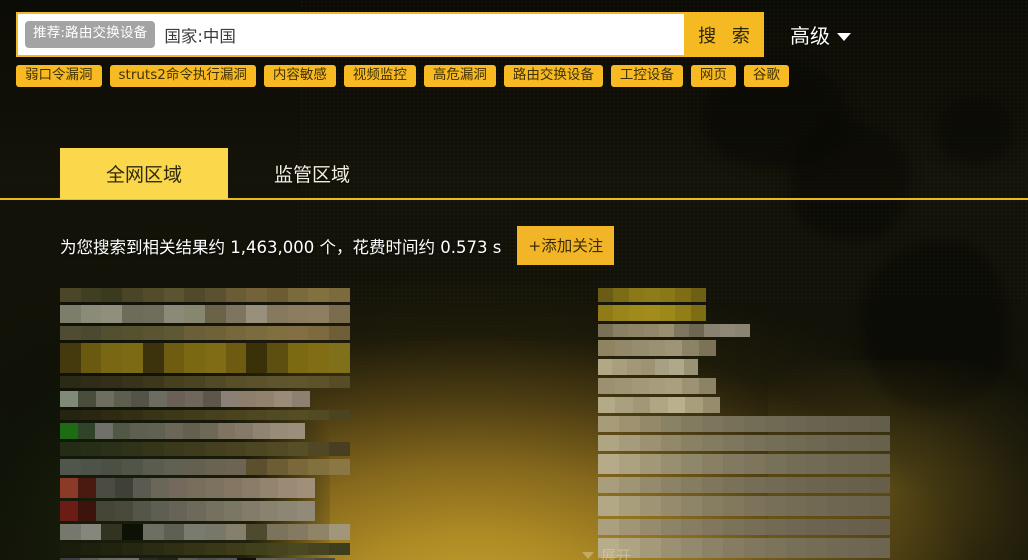  Describe the element at coordinates (566, 245) in the screenshot. I see `add-follow-button: +添加关注` at that location.